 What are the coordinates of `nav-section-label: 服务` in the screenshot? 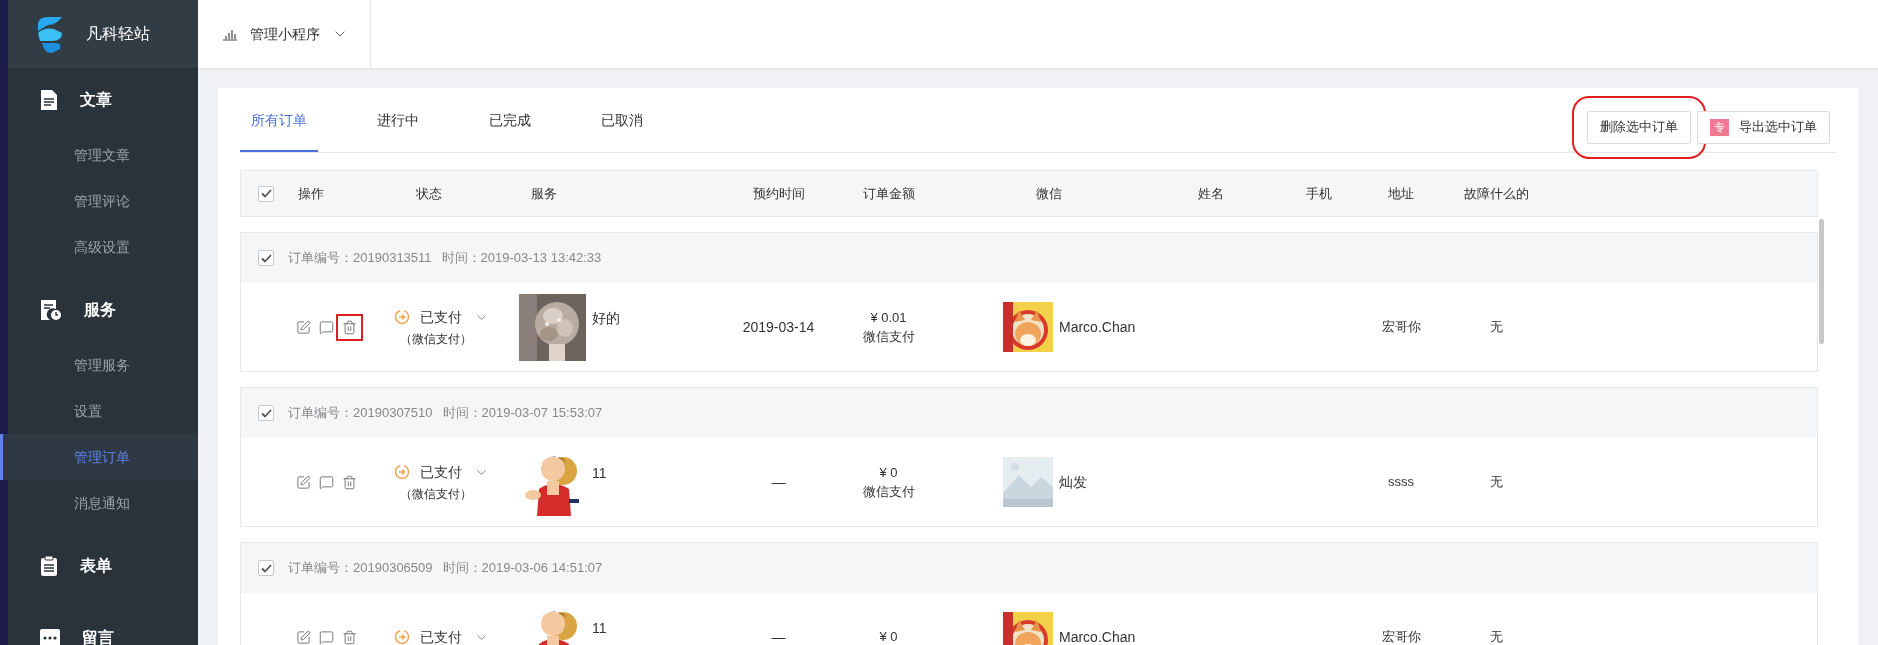 It's located at (100, 310).